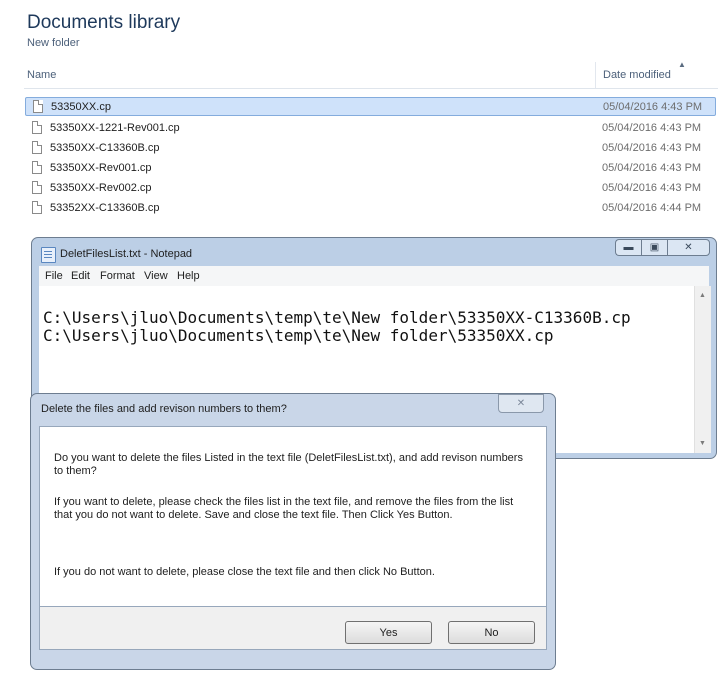 The height and width of the screenshot is (684, 718). I want to click on window-controls: ▬ ▣ ✕, so click(662, 248).